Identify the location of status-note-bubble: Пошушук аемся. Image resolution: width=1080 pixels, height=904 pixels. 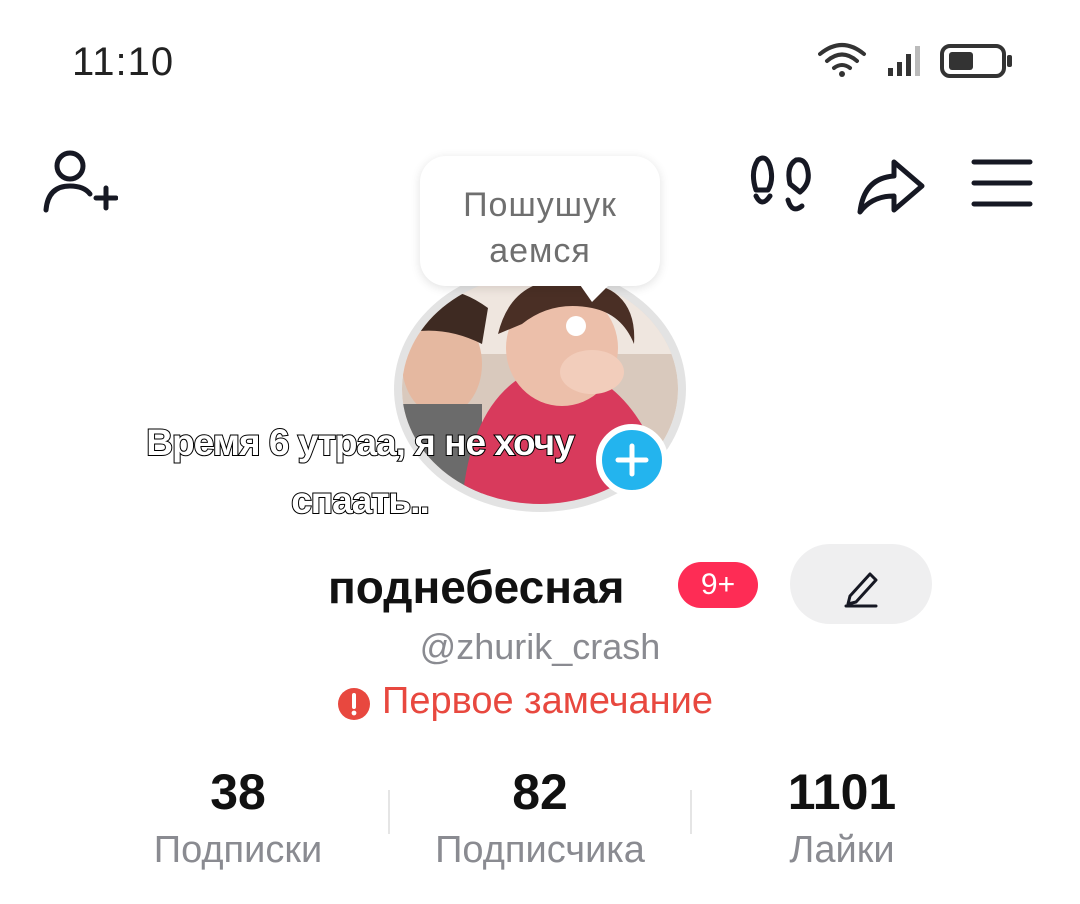
(540, 221).